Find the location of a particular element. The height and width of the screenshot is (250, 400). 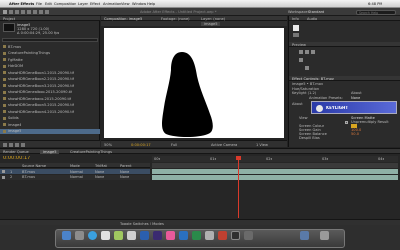

preview-last-frame-icon is located at coordinates (313, 52).